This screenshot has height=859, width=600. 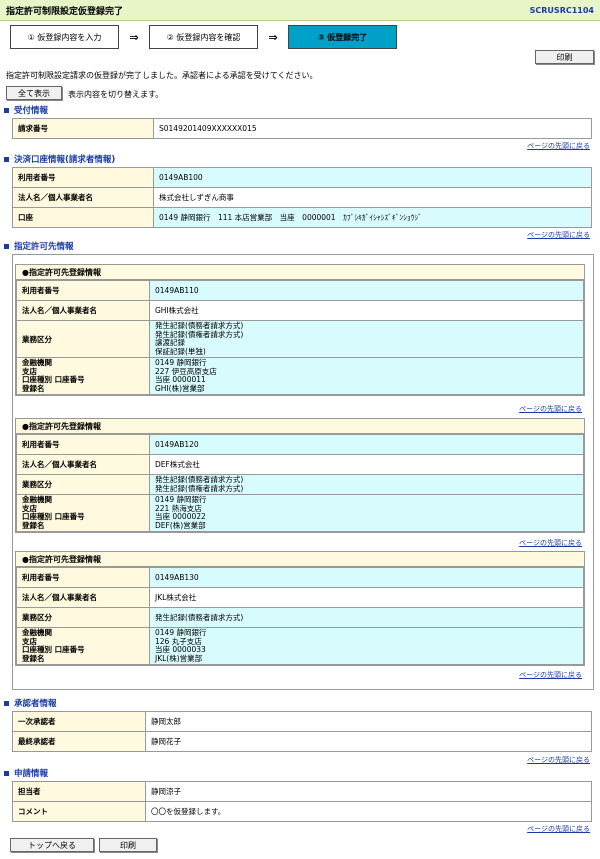 I want to click on branch-value: 221 熱海支店, so click(x=178, y=508).